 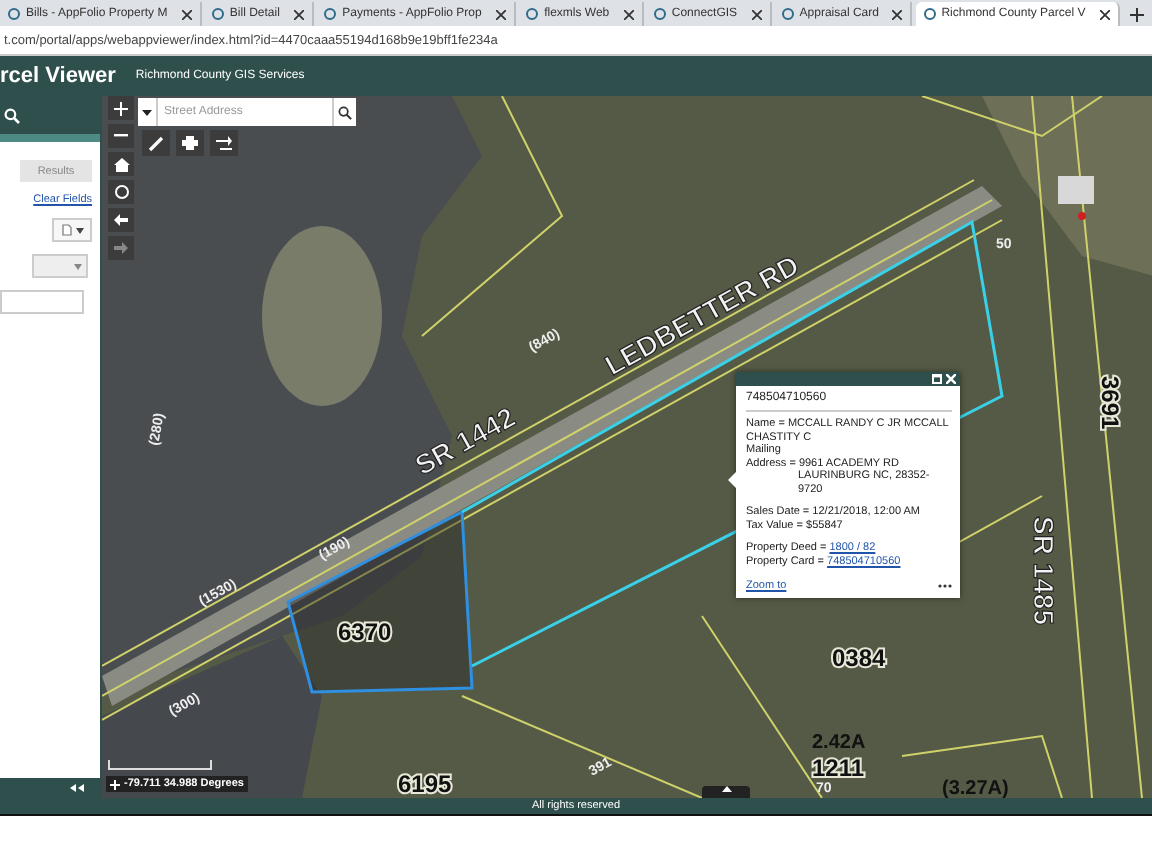 I want to click on parcel-label: (3.27A), so click(x=975, y=788).